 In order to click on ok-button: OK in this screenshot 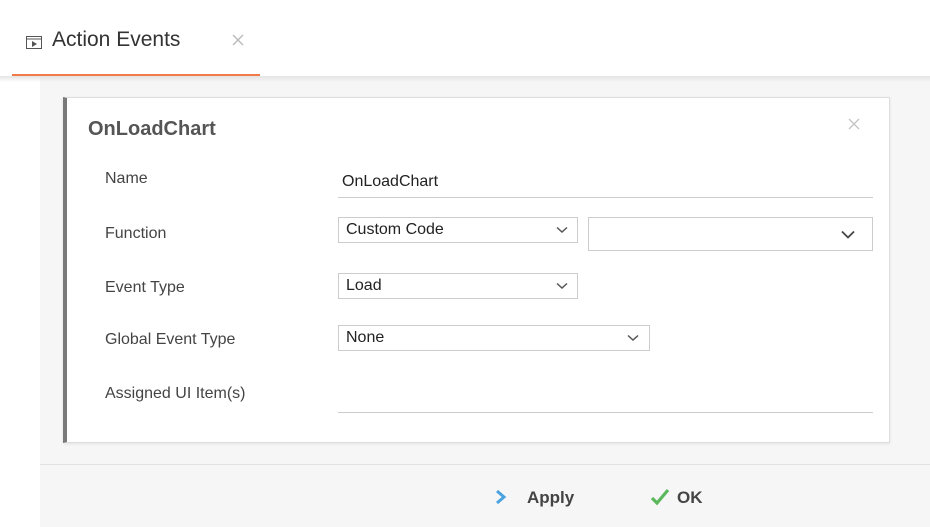, I will do `click(690, 497)`.